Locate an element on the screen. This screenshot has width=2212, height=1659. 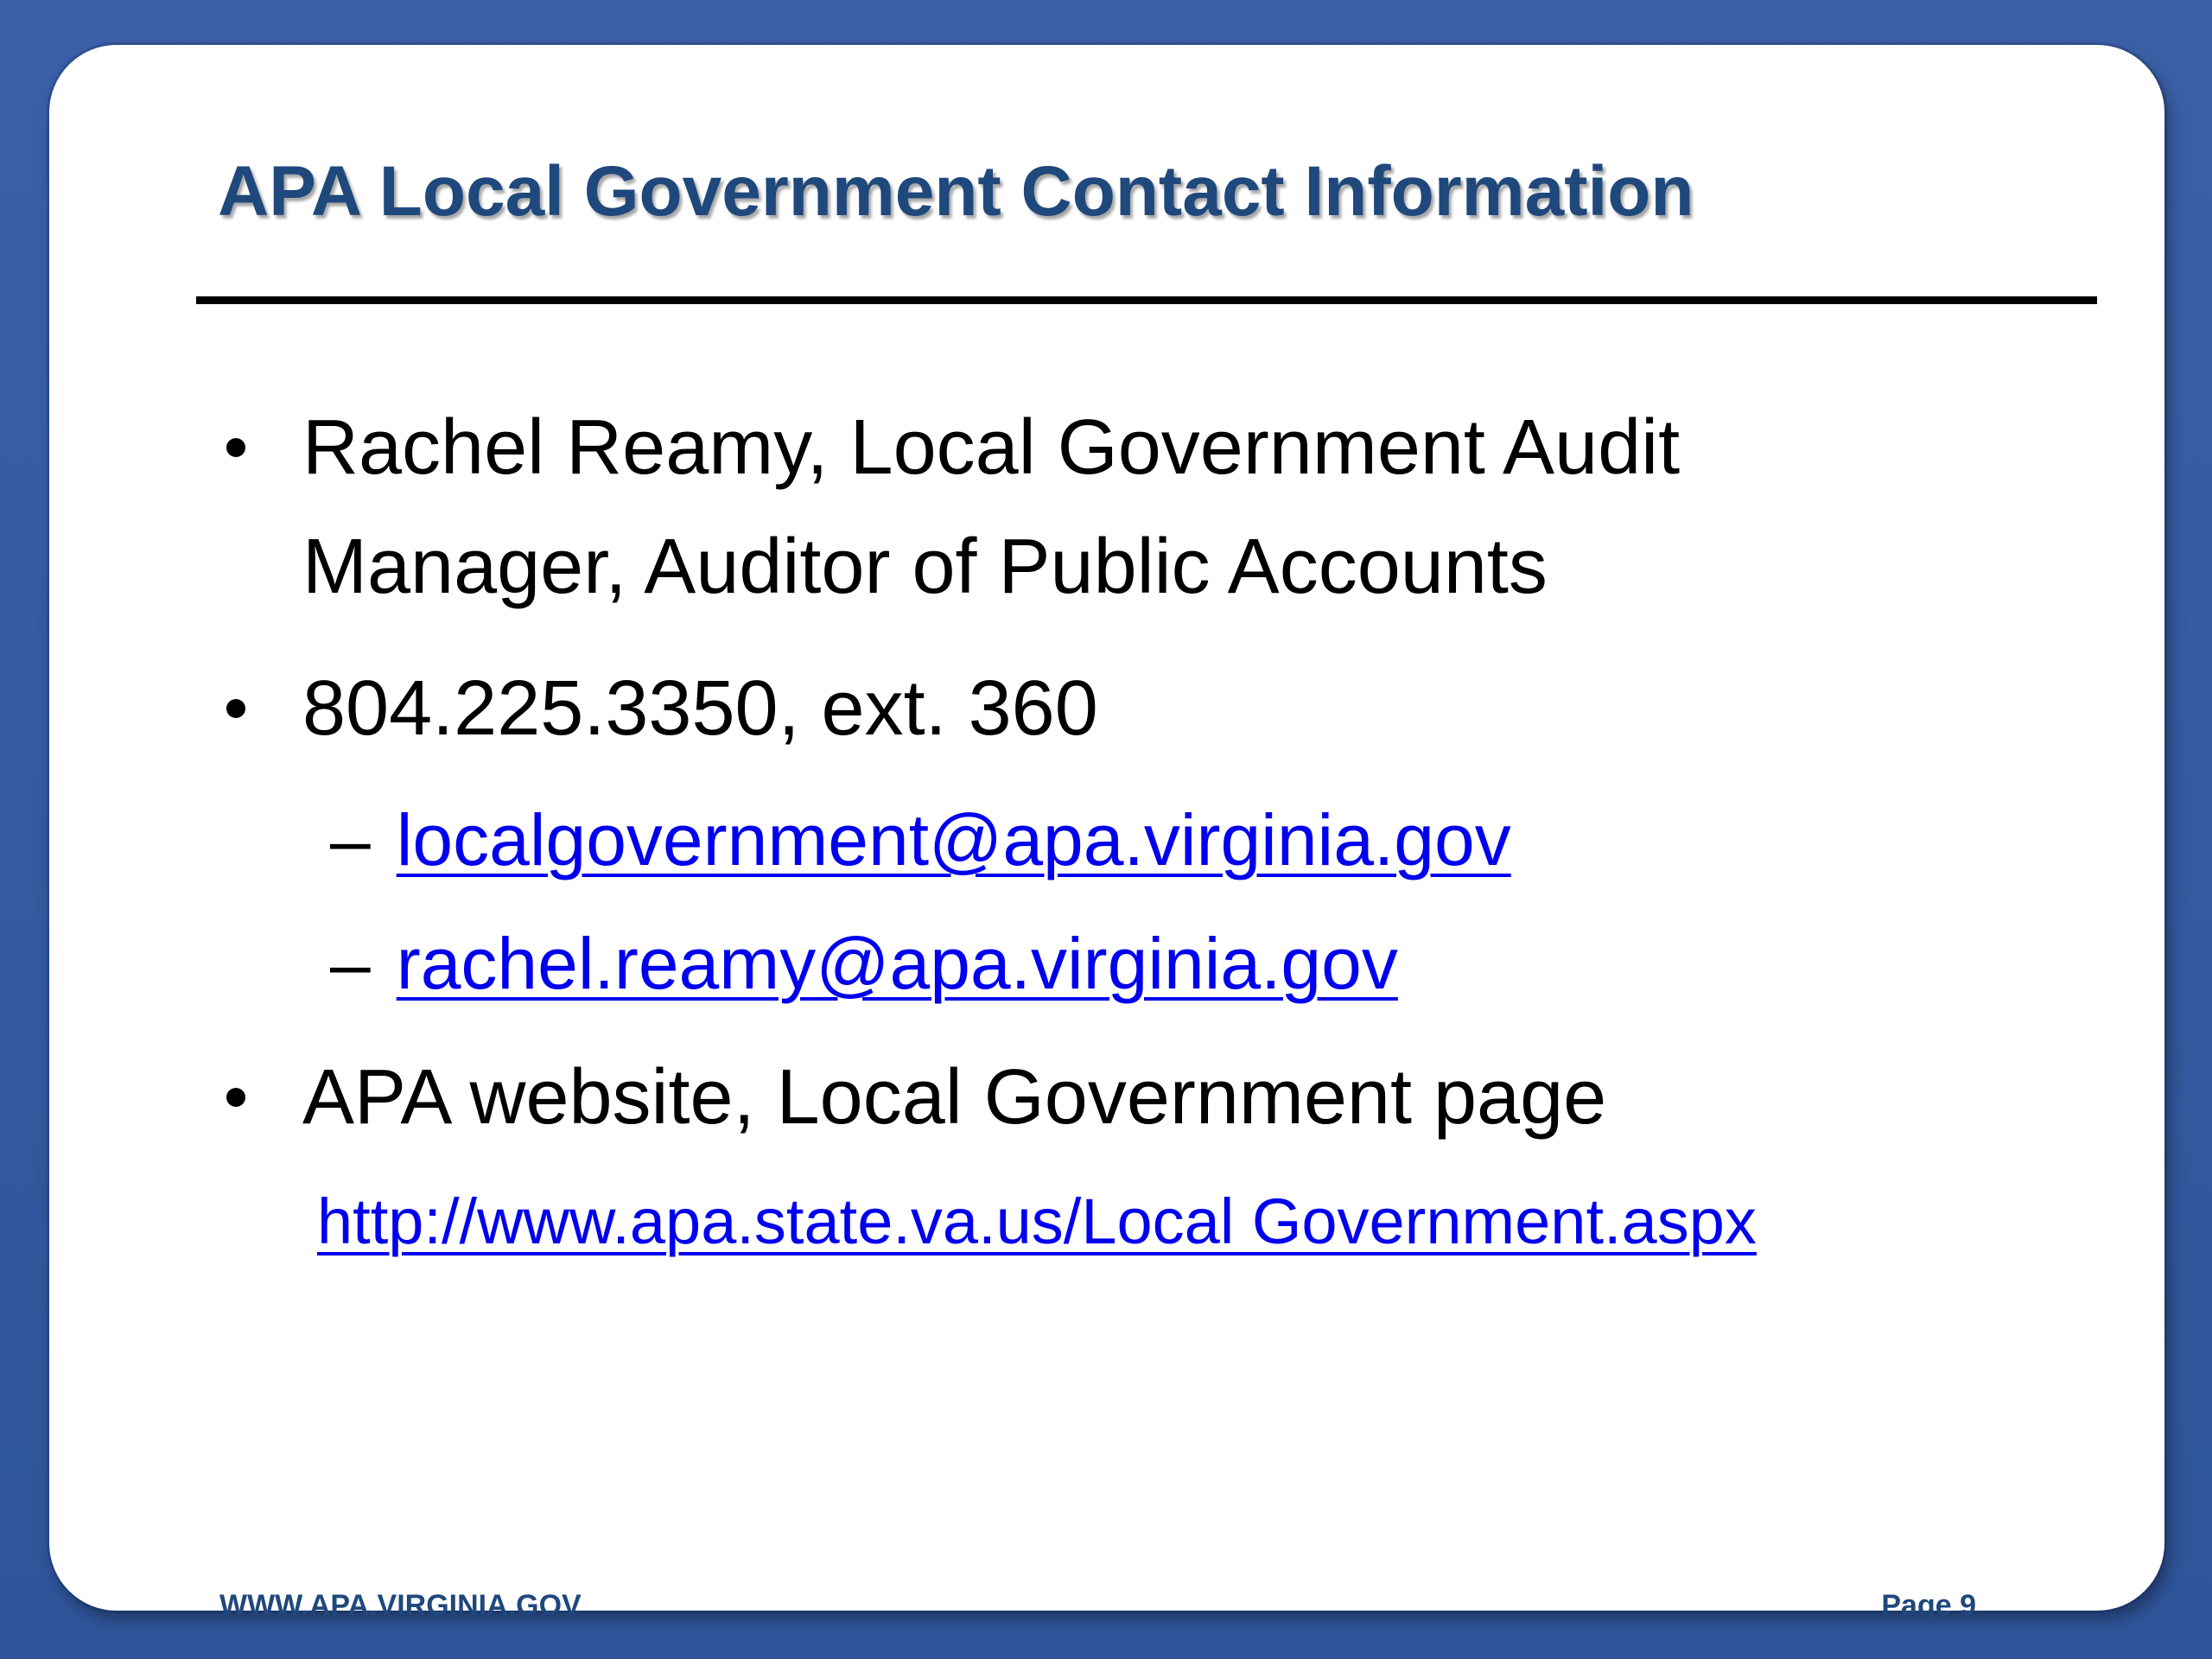
bullet-line: 804.225.3350, ext. 360 is located at coordinates (700, 708).